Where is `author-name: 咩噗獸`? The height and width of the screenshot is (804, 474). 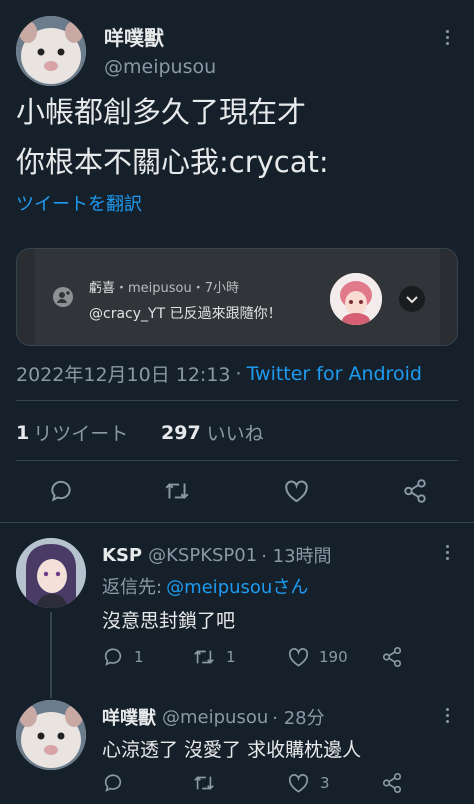 author-name: 咩噗獸 is located at coordinates (134, 36).